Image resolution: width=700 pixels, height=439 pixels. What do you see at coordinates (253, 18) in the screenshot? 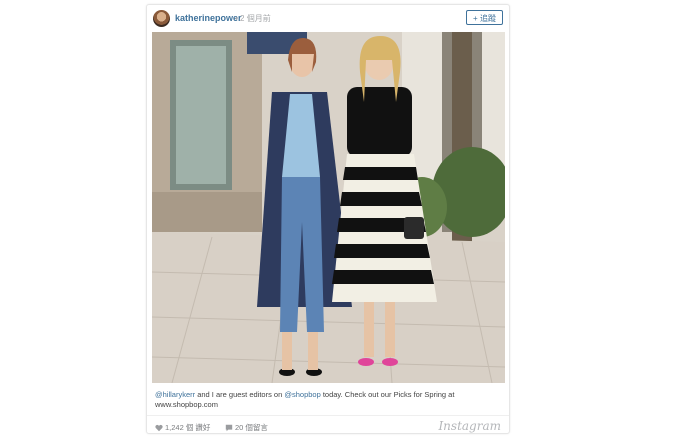
I see `post-timestamp: • 2 個月前` at bounding box center [253, 18].